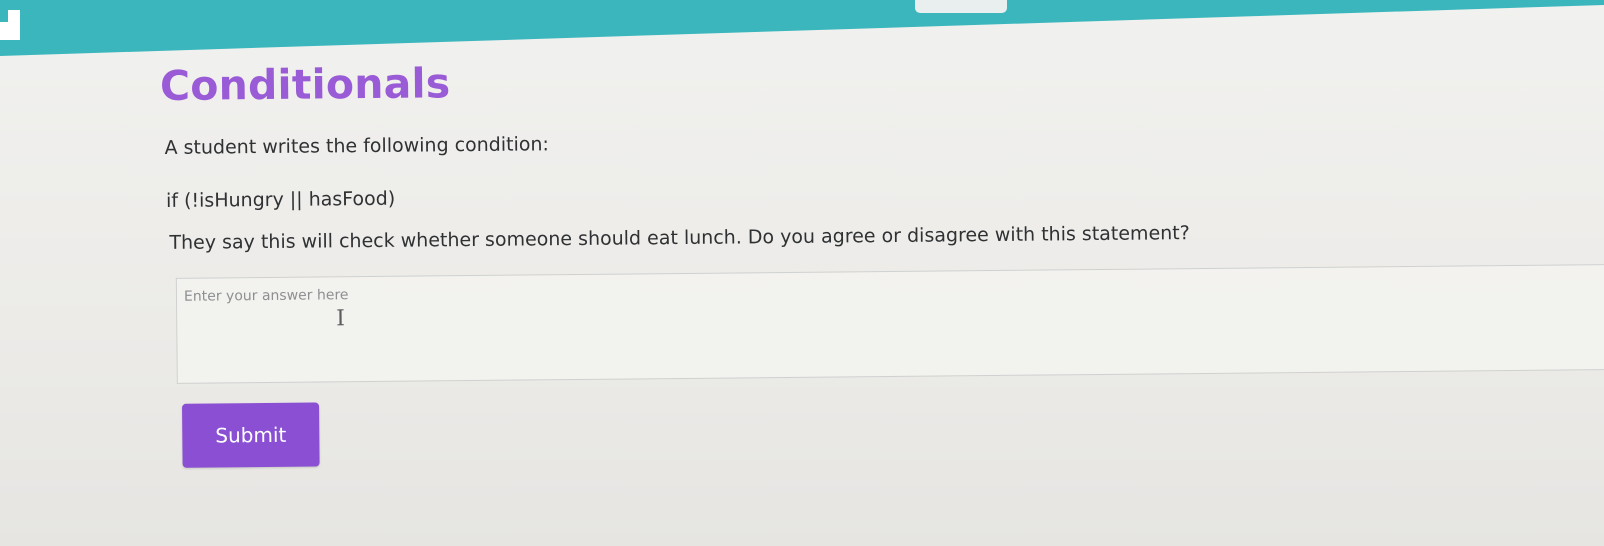  I want to click on submit-button: Submit, so click(251, 435).